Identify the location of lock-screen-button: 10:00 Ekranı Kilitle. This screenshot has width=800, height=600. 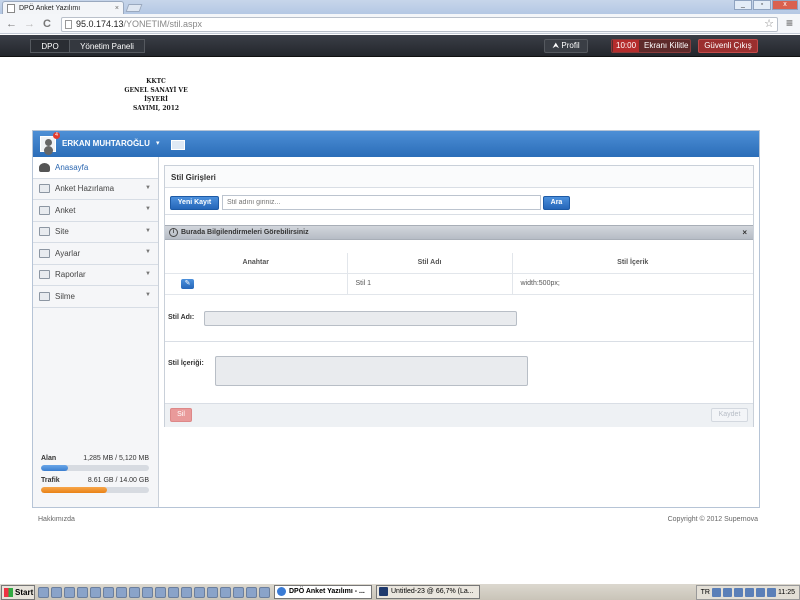
(651, 46).